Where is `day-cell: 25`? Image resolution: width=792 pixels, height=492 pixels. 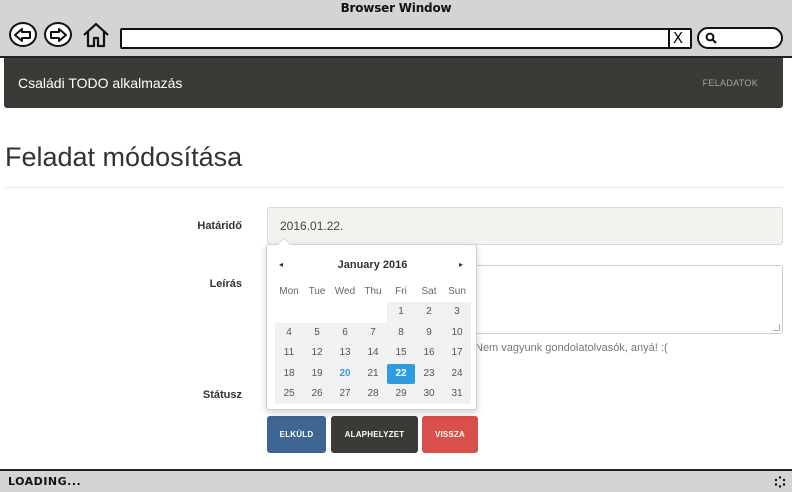
day-cell: 25 is located at coordinates (289, 394).